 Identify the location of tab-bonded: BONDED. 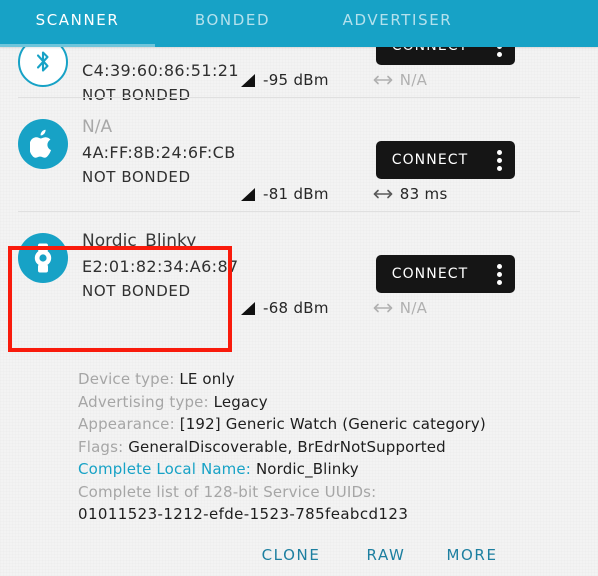
(232, 23).